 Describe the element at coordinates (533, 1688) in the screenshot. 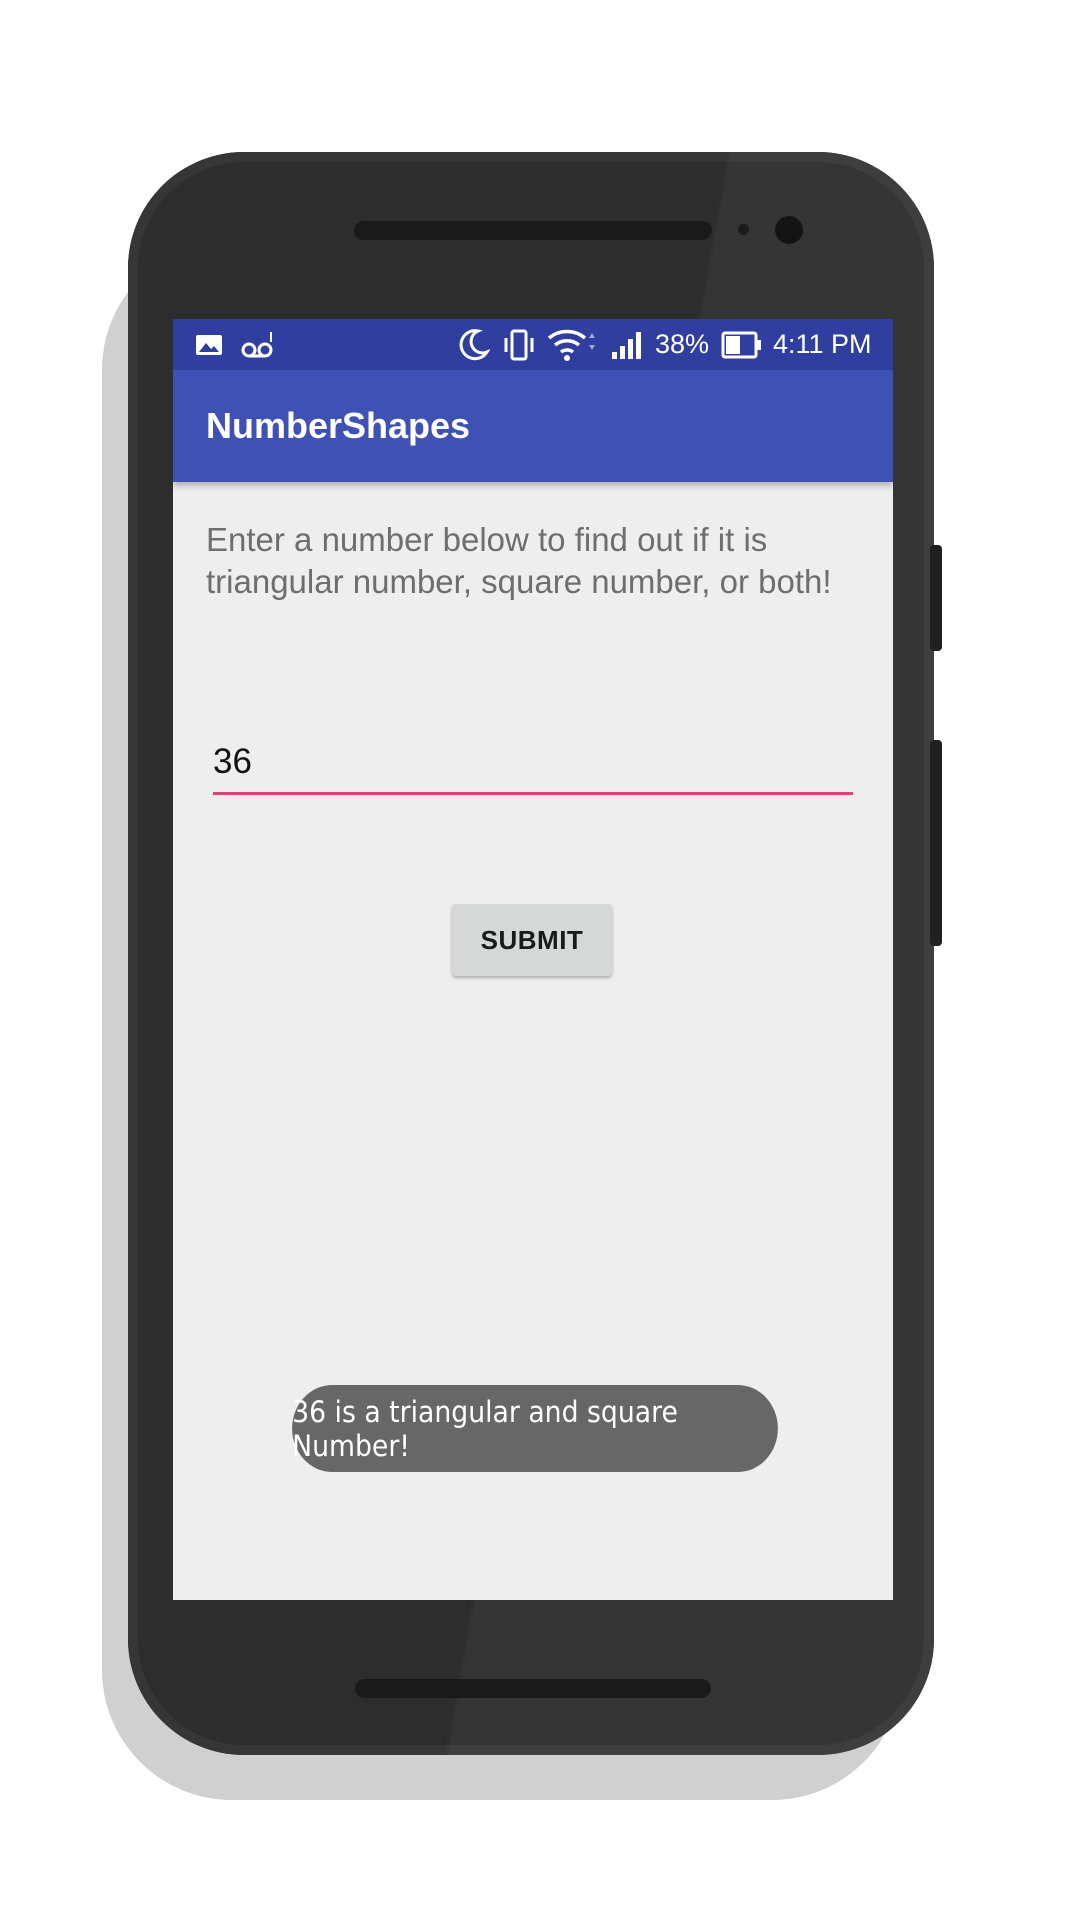

I see `bottom-speaker` at that location.